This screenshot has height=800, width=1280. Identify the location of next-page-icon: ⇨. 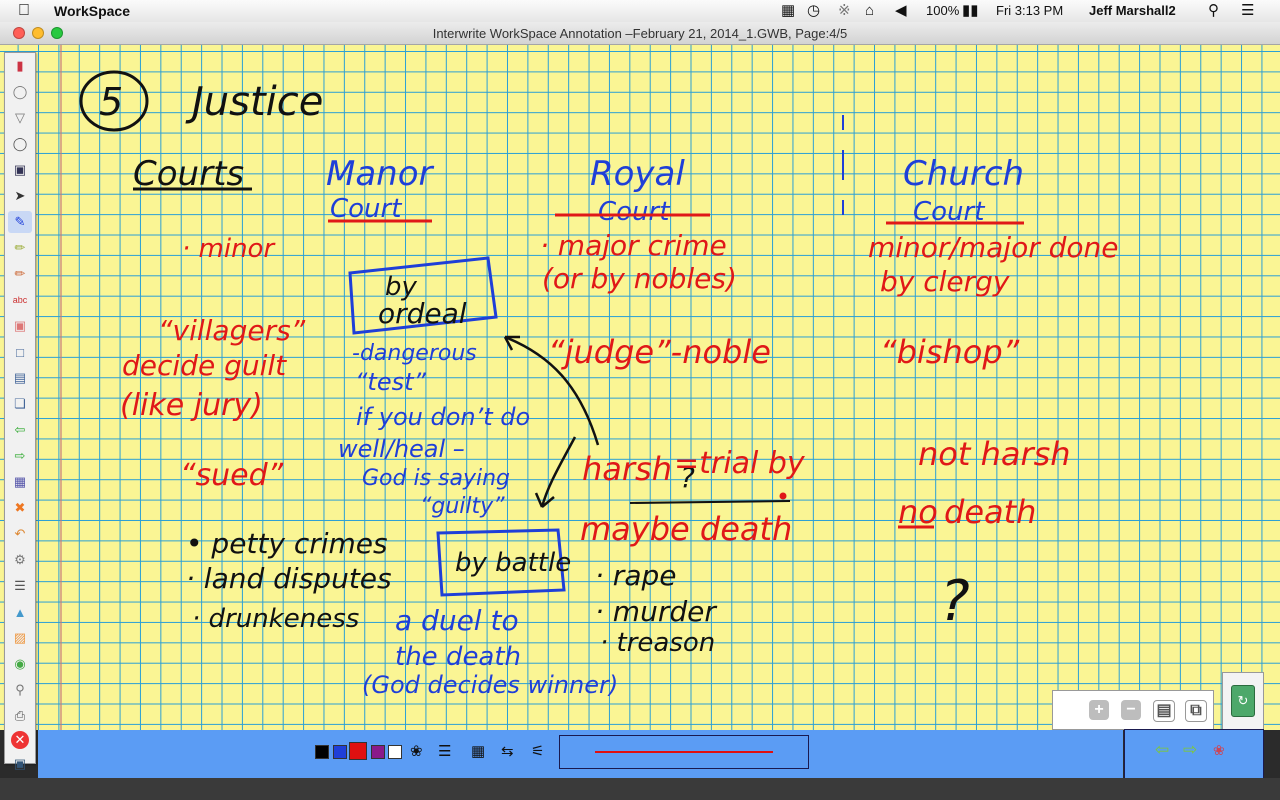
(20, 456).